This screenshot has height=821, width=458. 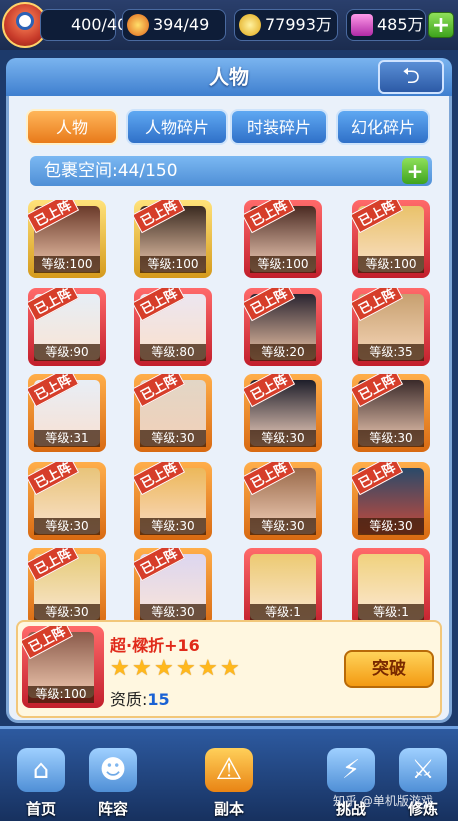 What do you see at coordinates (279, 127) in the screenshot?
I see `tab-costume-shards: 时装碎片` at bounding box center [279, 127].